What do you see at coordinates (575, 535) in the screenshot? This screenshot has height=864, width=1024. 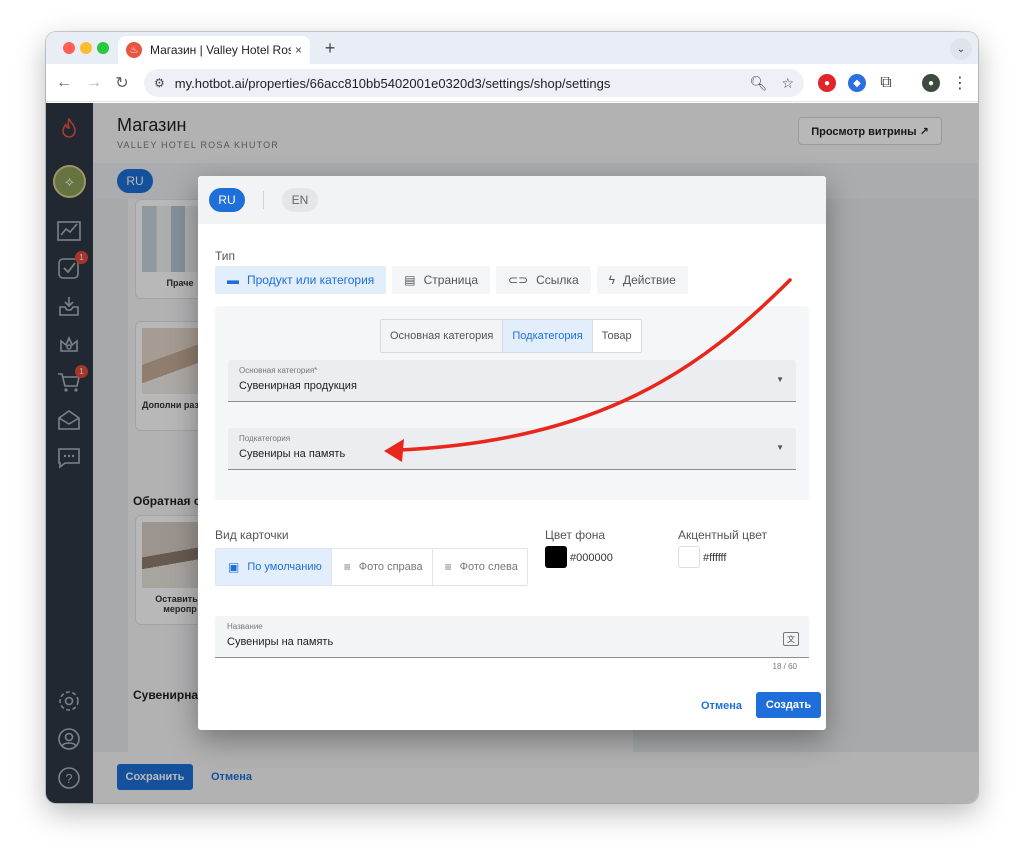 I see `bg-color-label: Цвет фона` at bounding box center [575, 535].